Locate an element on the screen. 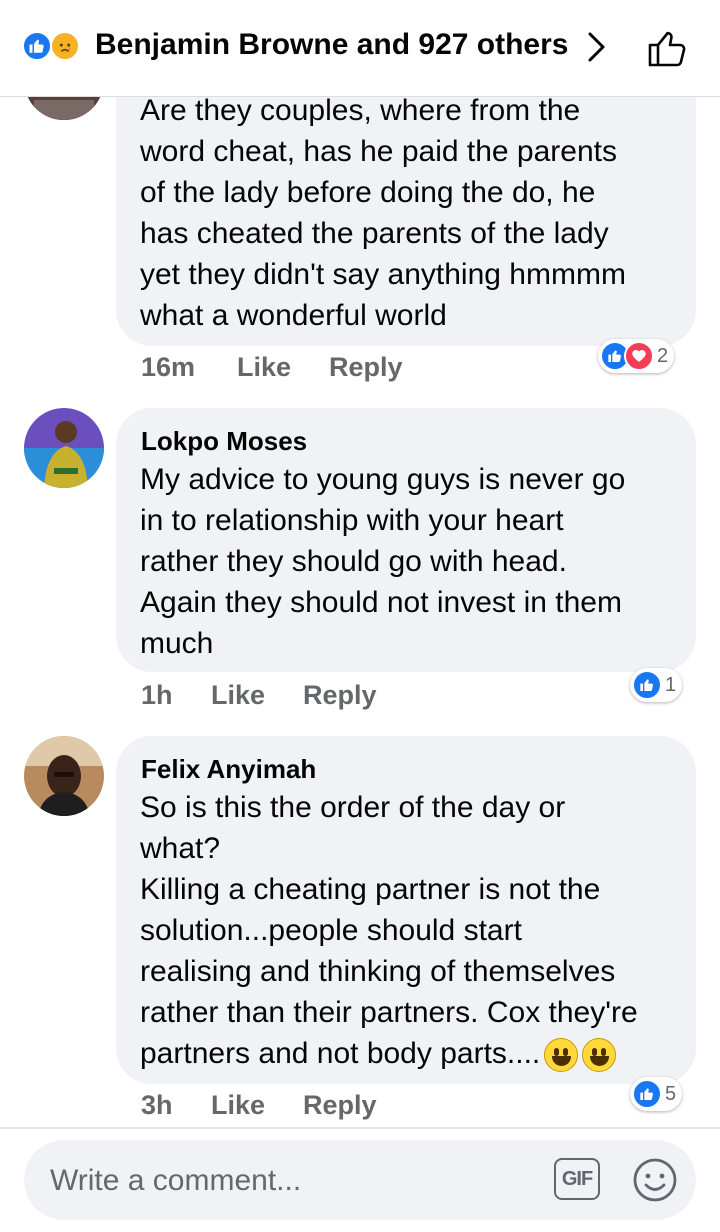 This screenshot has height=1232, width=720. reaction-count: 1 is located at coordinates (671, 684).